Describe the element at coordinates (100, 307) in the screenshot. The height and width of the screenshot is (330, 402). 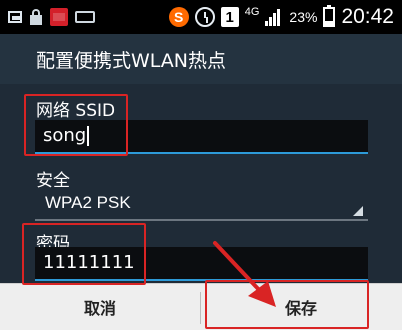
I see `cancel-button: 取消` at that location.